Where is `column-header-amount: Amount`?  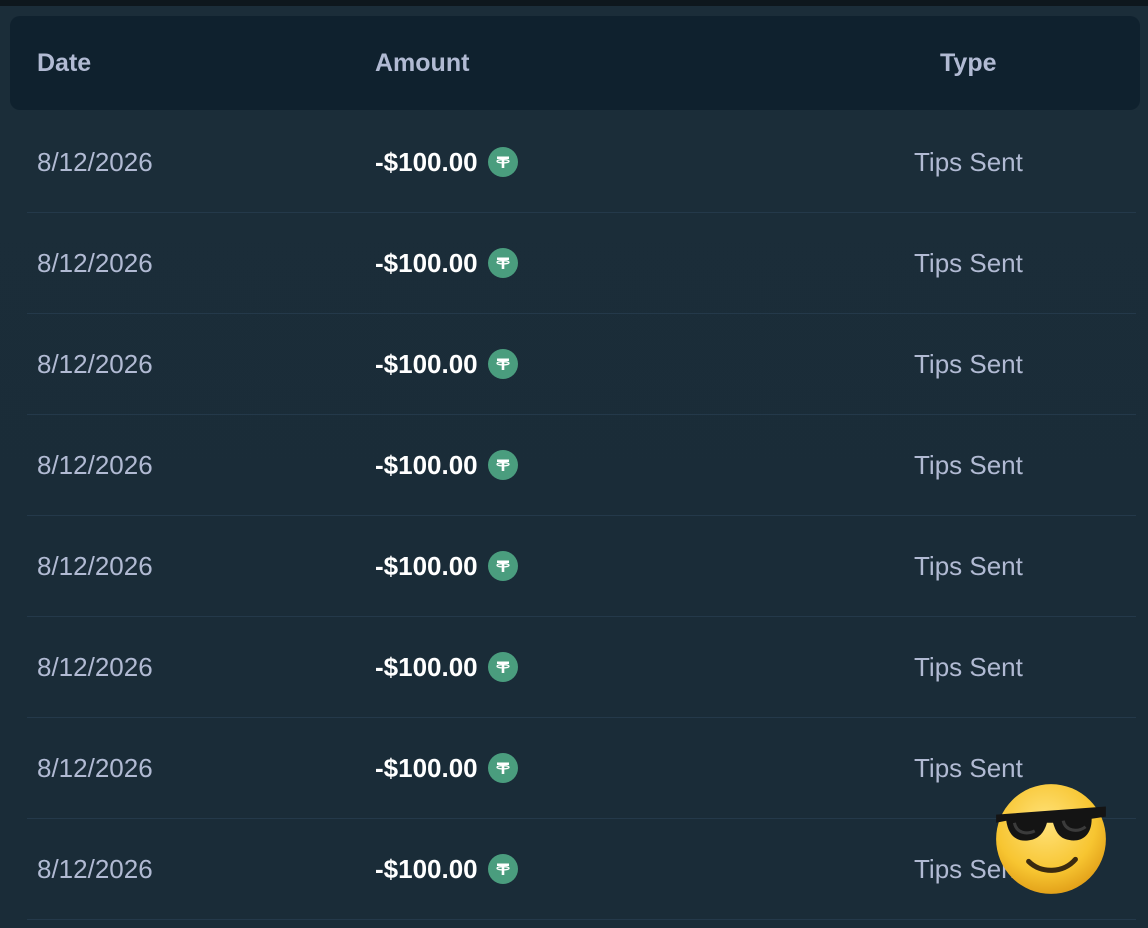
column-header-amount: Amount is located at coordinates (422, 63).